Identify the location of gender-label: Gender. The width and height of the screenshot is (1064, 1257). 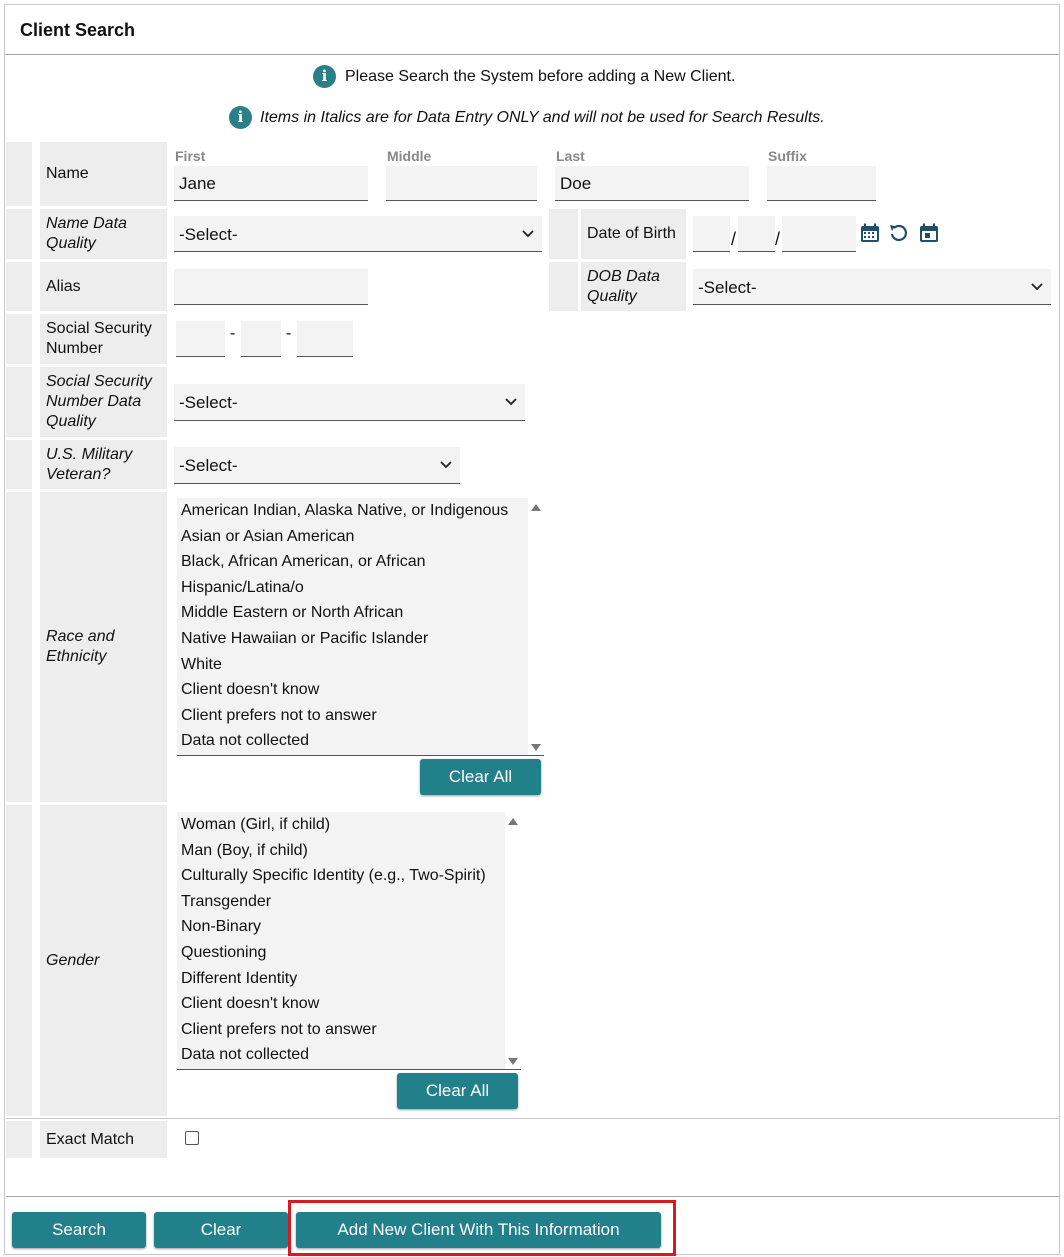
(103, 960).